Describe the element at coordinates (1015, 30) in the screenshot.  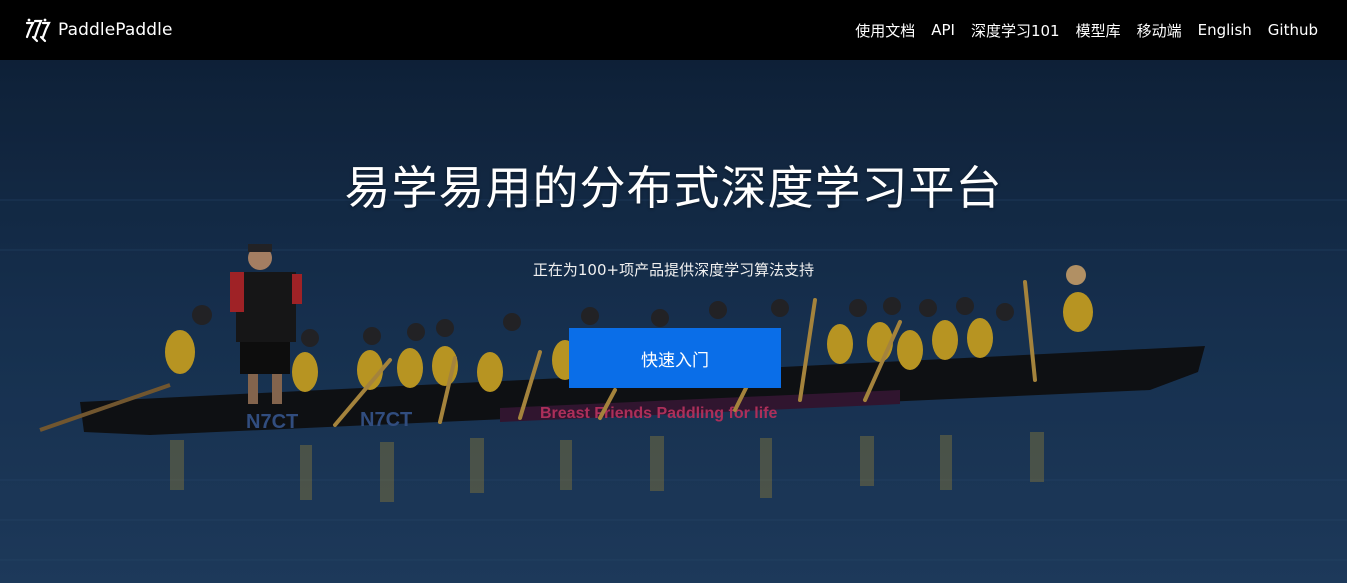
I see `nav-deep-learning-101: 深度学习101` at that location.